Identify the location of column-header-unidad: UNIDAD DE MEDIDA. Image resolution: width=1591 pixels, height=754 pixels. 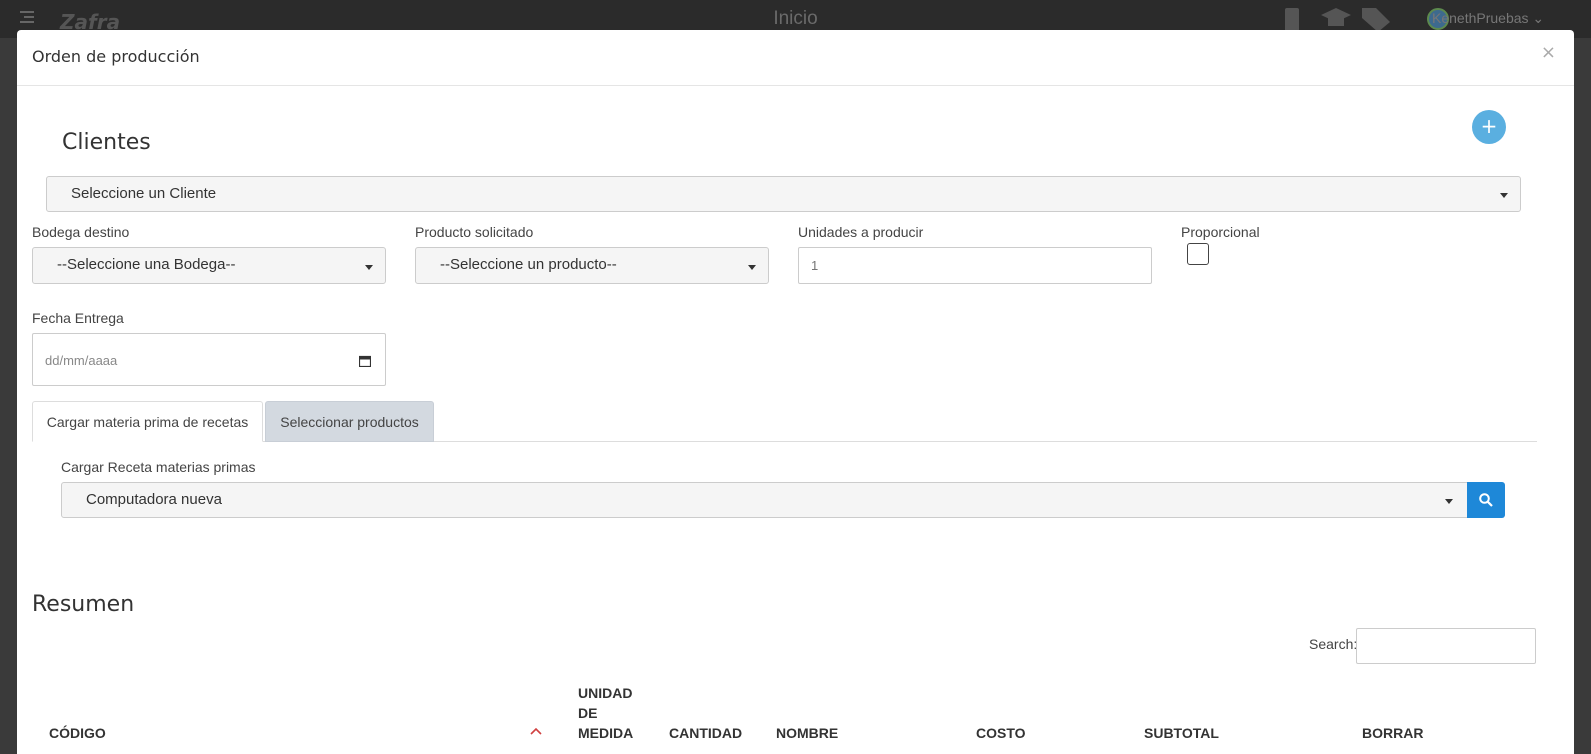
(608, 713).